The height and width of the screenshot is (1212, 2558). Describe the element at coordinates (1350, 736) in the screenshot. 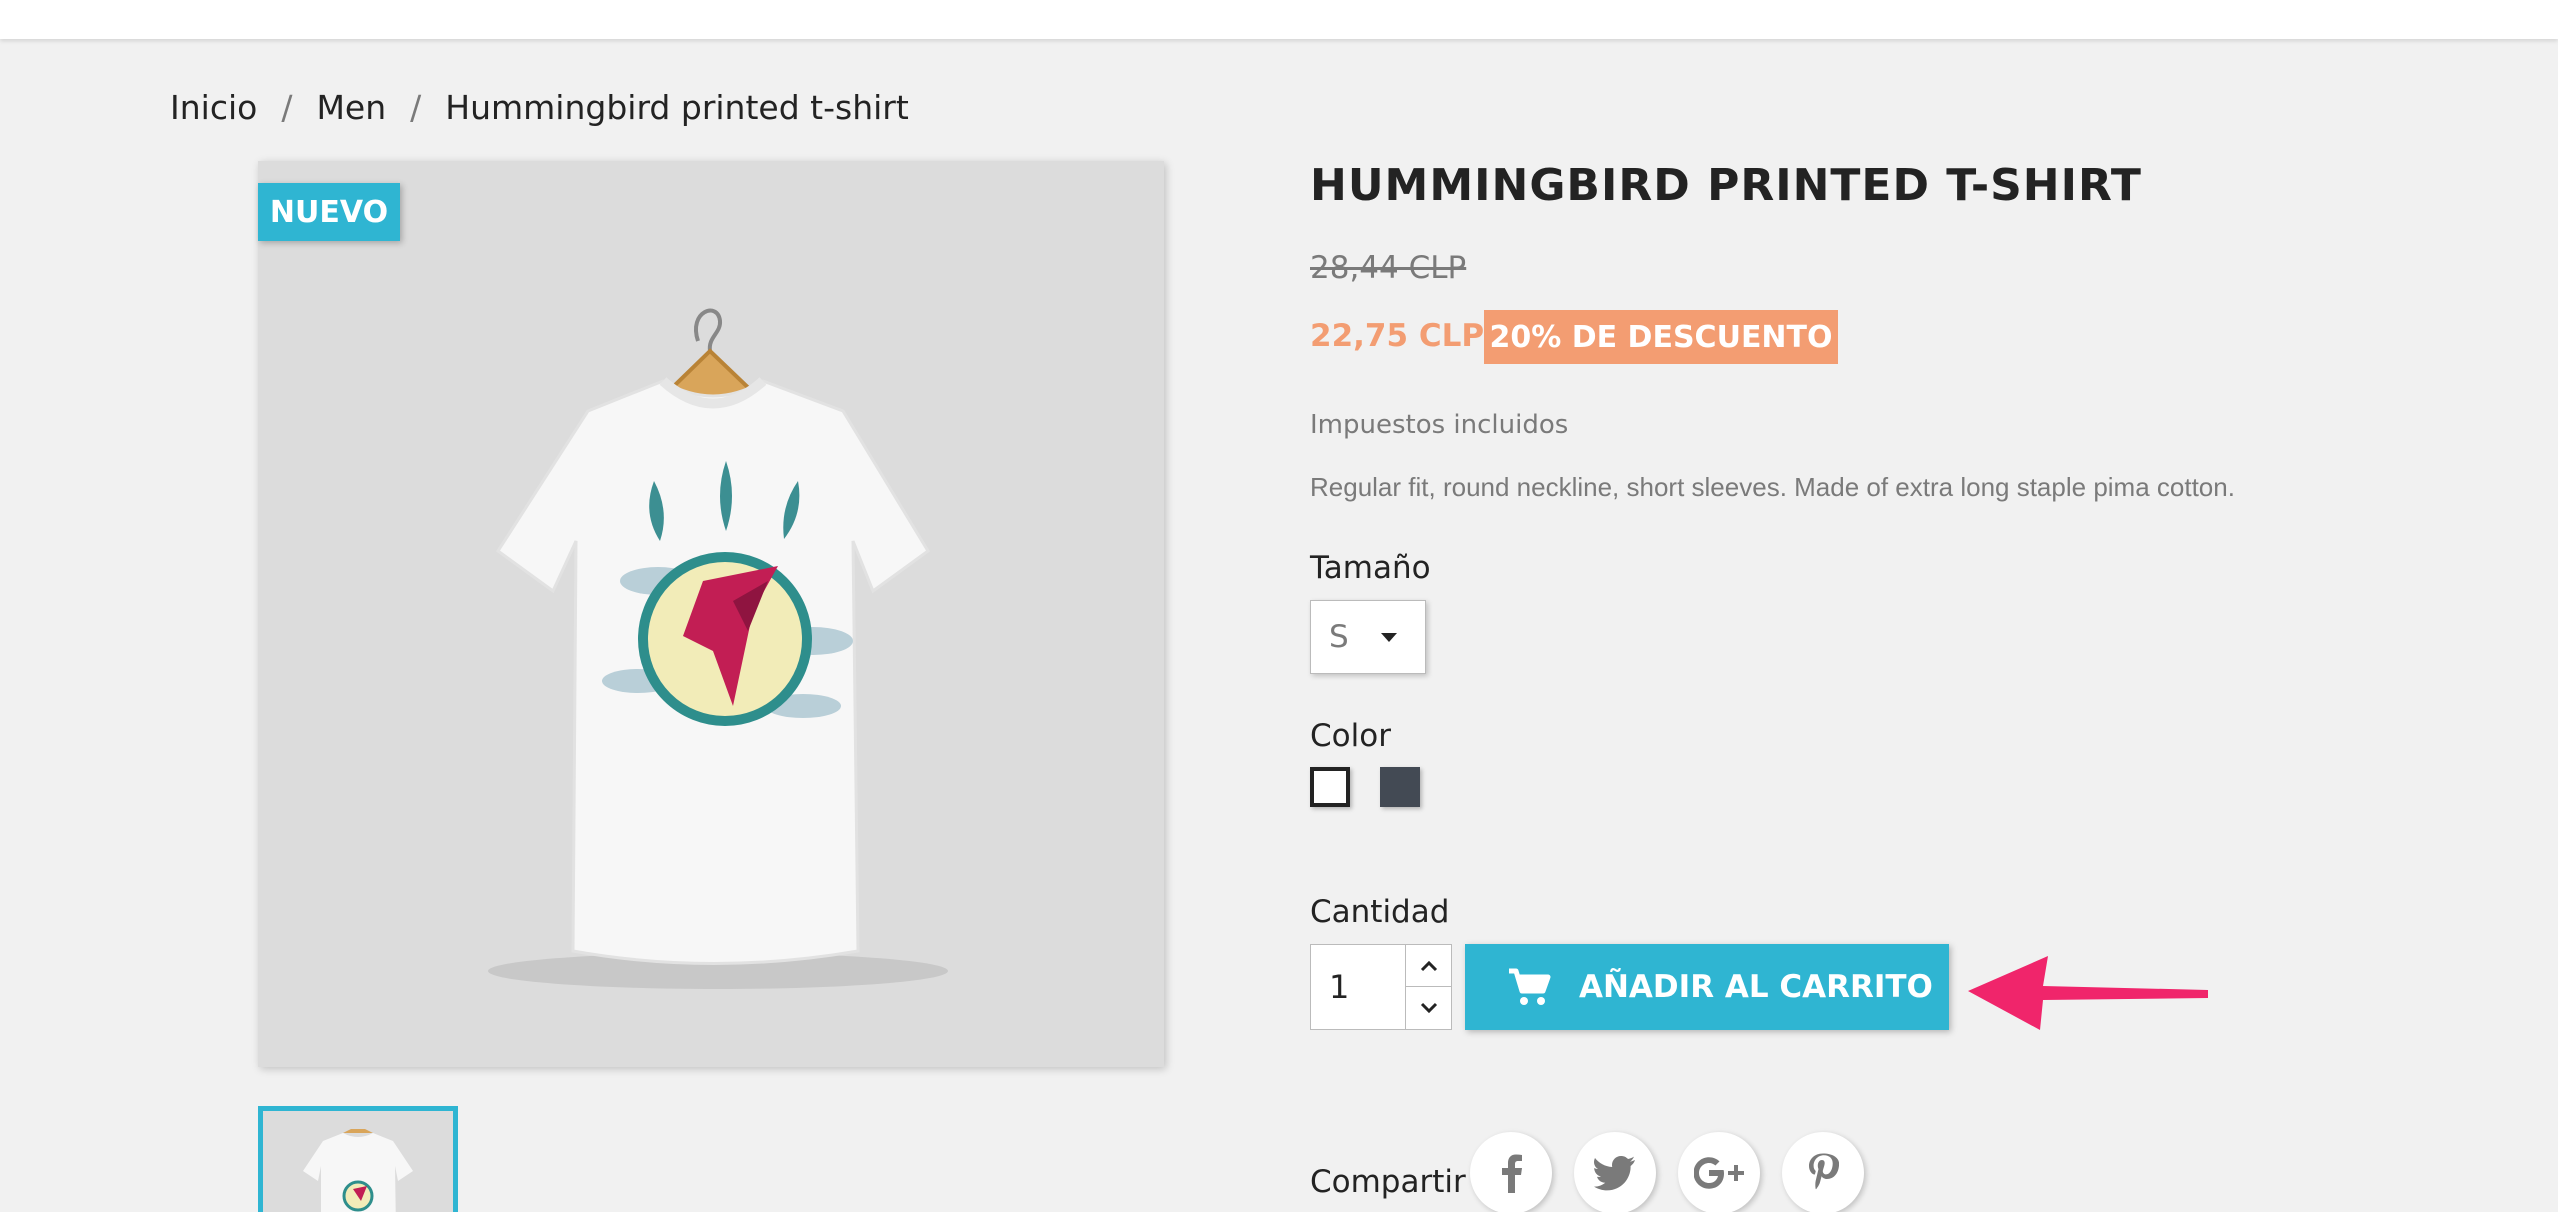

I see `color-label: Color` at that location.